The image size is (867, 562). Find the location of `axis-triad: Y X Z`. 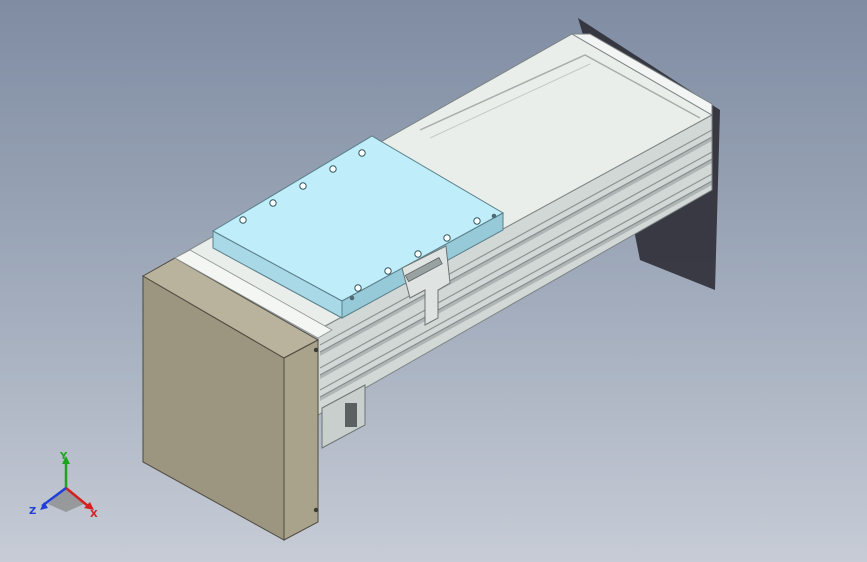

axis-triad: Y X Z is located at coordinates (63, 485).